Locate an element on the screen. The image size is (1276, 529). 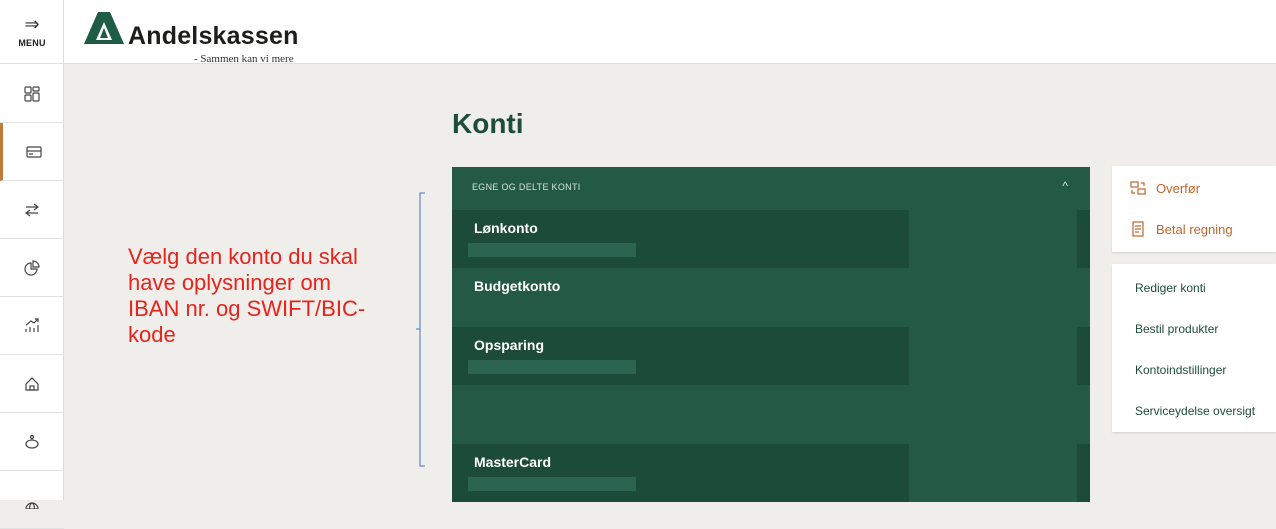
account-name: Opsparing is located at coordinates (509, 345).